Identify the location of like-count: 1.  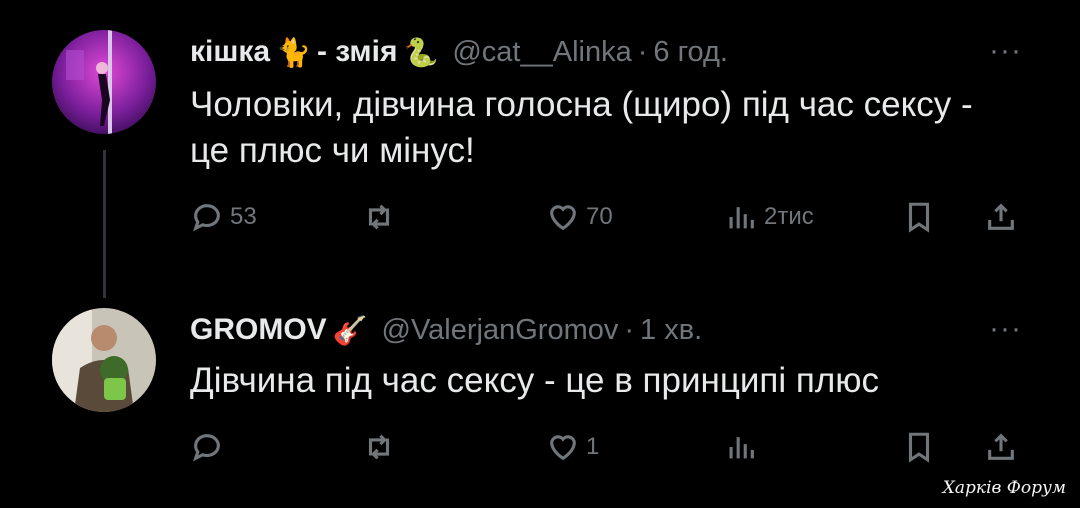
(593, 446).